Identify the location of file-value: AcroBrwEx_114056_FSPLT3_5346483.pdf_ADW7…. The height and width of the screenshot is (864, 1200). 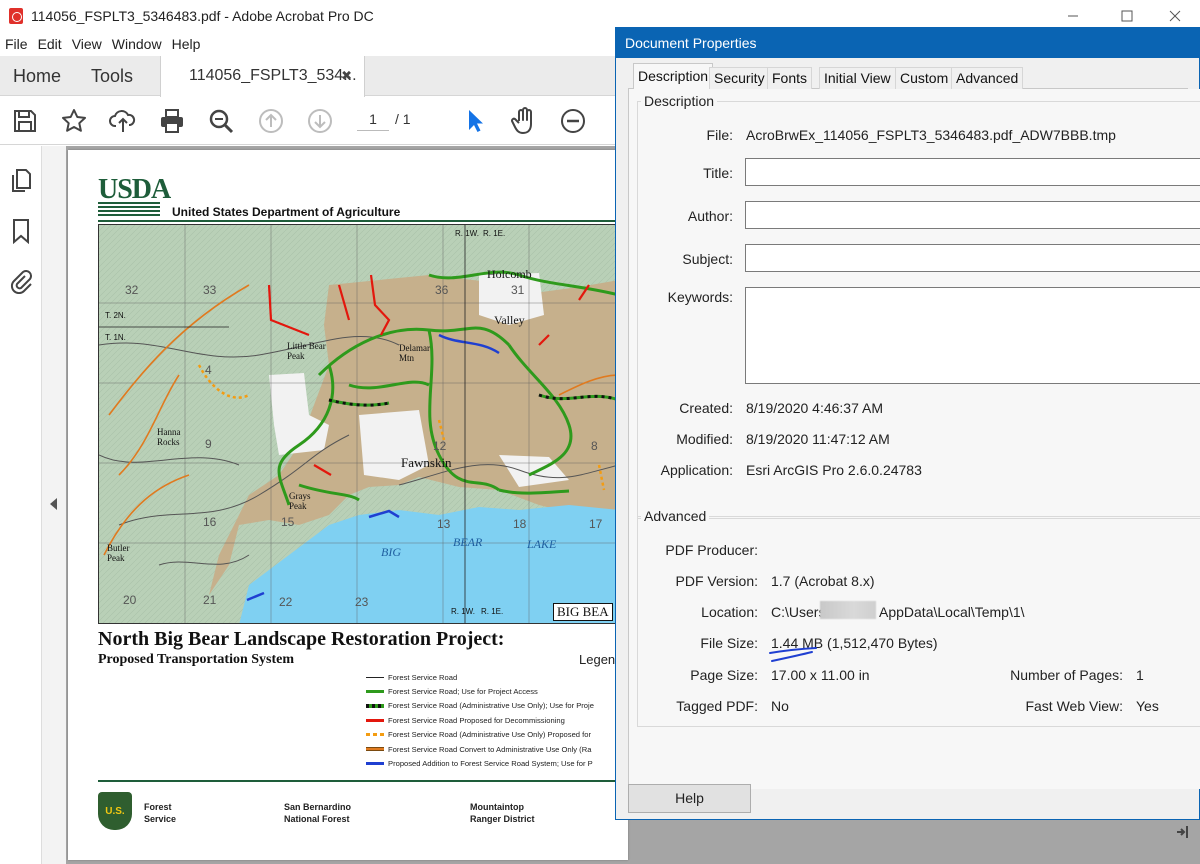
(931, 135).